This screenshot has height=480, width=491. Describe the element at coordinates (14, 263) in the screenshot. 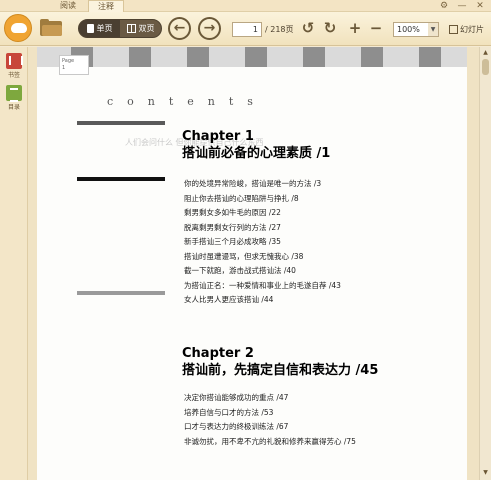

I see `sidebar: 书签 目录` at that location.